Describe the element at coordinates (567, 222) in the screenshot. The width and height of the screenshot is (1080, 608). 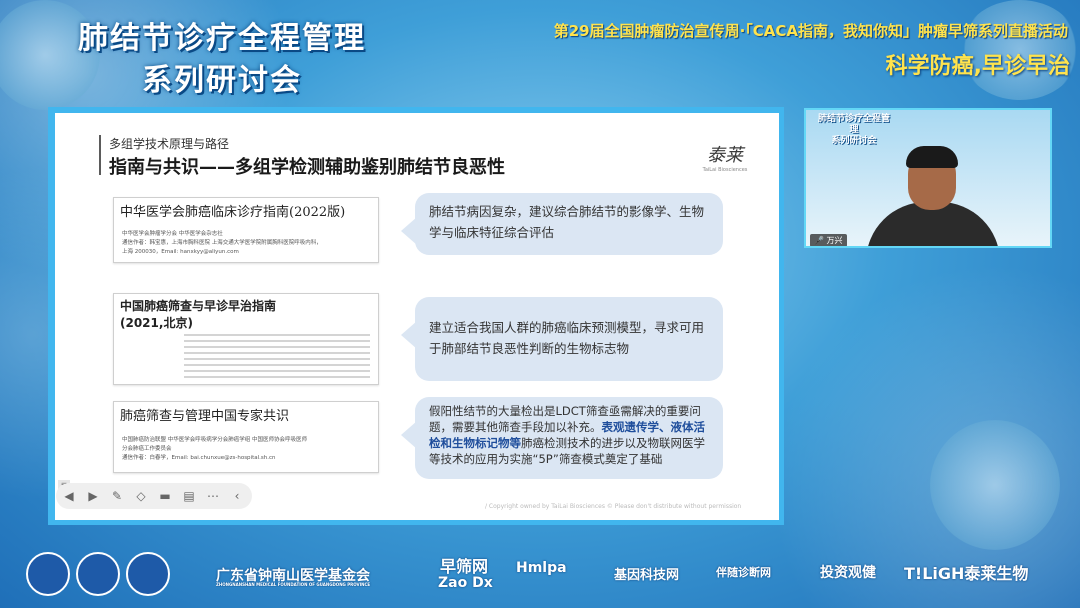
I see `bubble-text: 肺结节病因复杂，建议综合肺结节的影像学、生物学与临床特征综合评估` at that location.